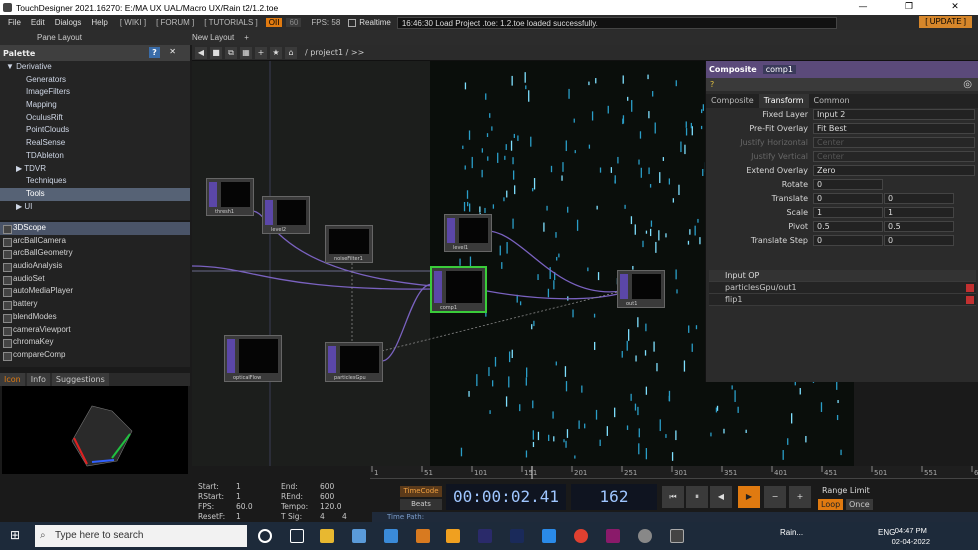 The width and height of the screenshot is (978, 550). Describe the element at coordinates (909, 7) in the screenshot. I see `maximize-button: ❐` at that location.